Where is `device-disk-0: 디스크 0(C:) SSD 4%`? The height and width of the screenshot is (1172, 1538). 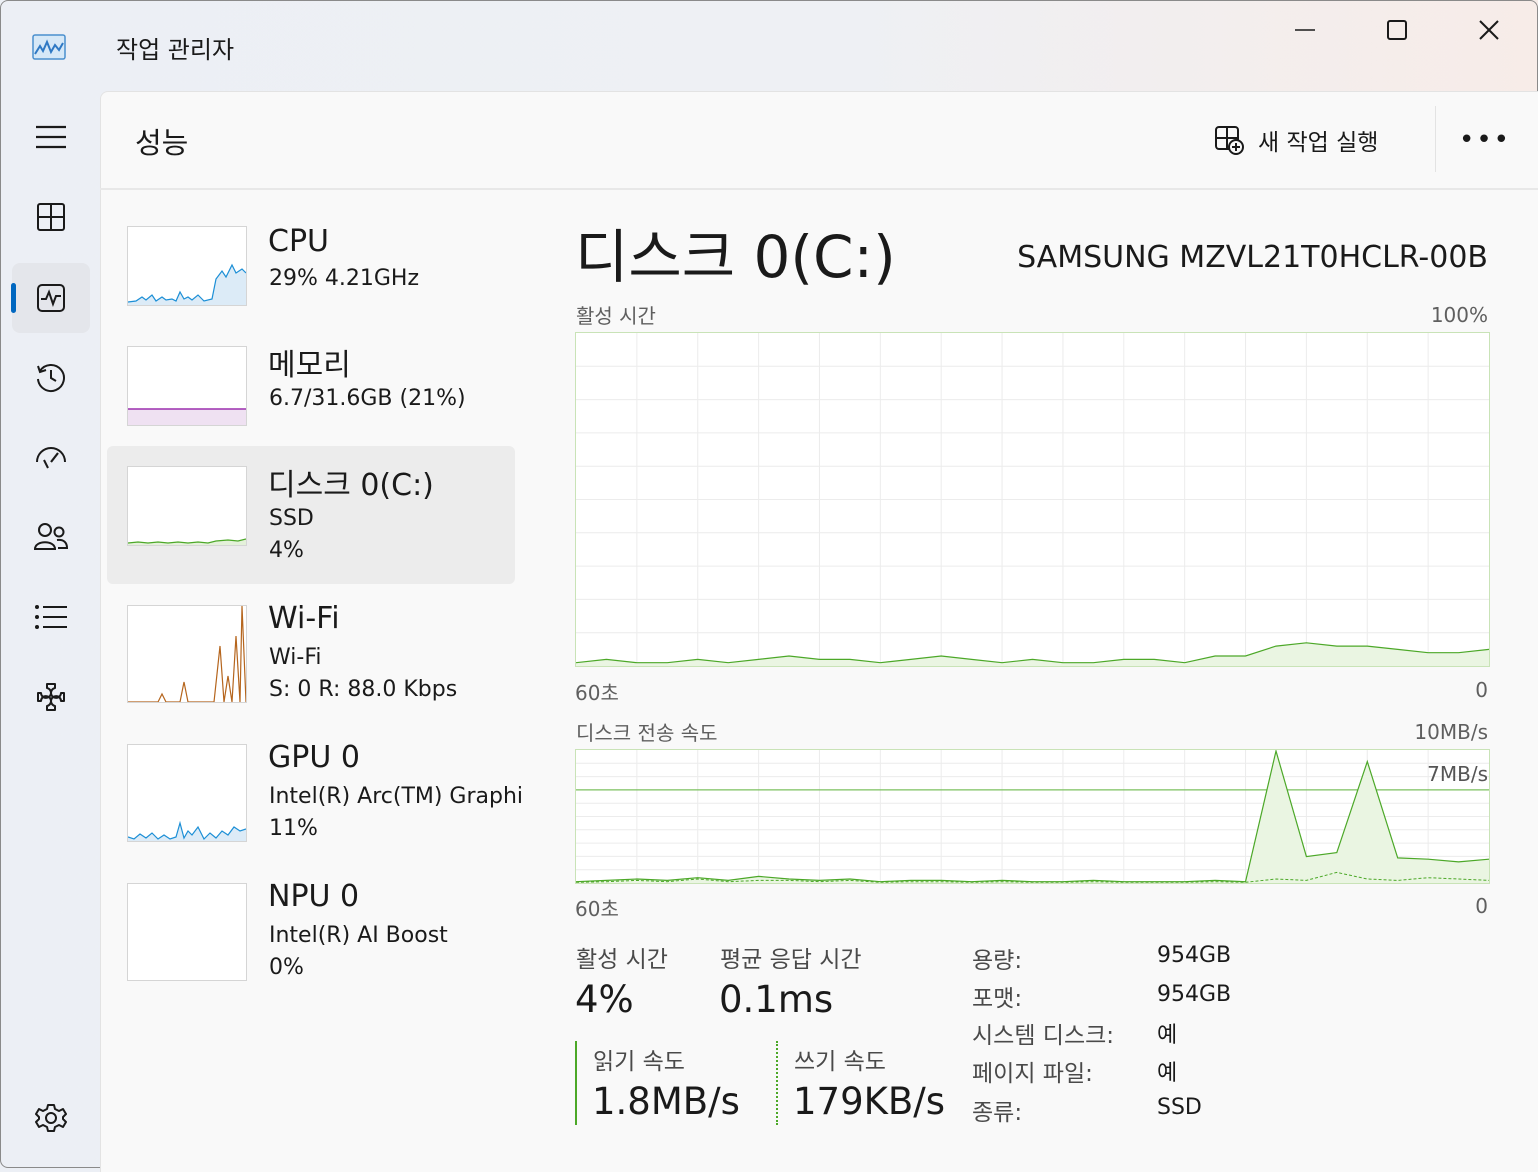
device-disk-0: 디스크 0(C:) SSD 4% is located at coordinates (311, 515).